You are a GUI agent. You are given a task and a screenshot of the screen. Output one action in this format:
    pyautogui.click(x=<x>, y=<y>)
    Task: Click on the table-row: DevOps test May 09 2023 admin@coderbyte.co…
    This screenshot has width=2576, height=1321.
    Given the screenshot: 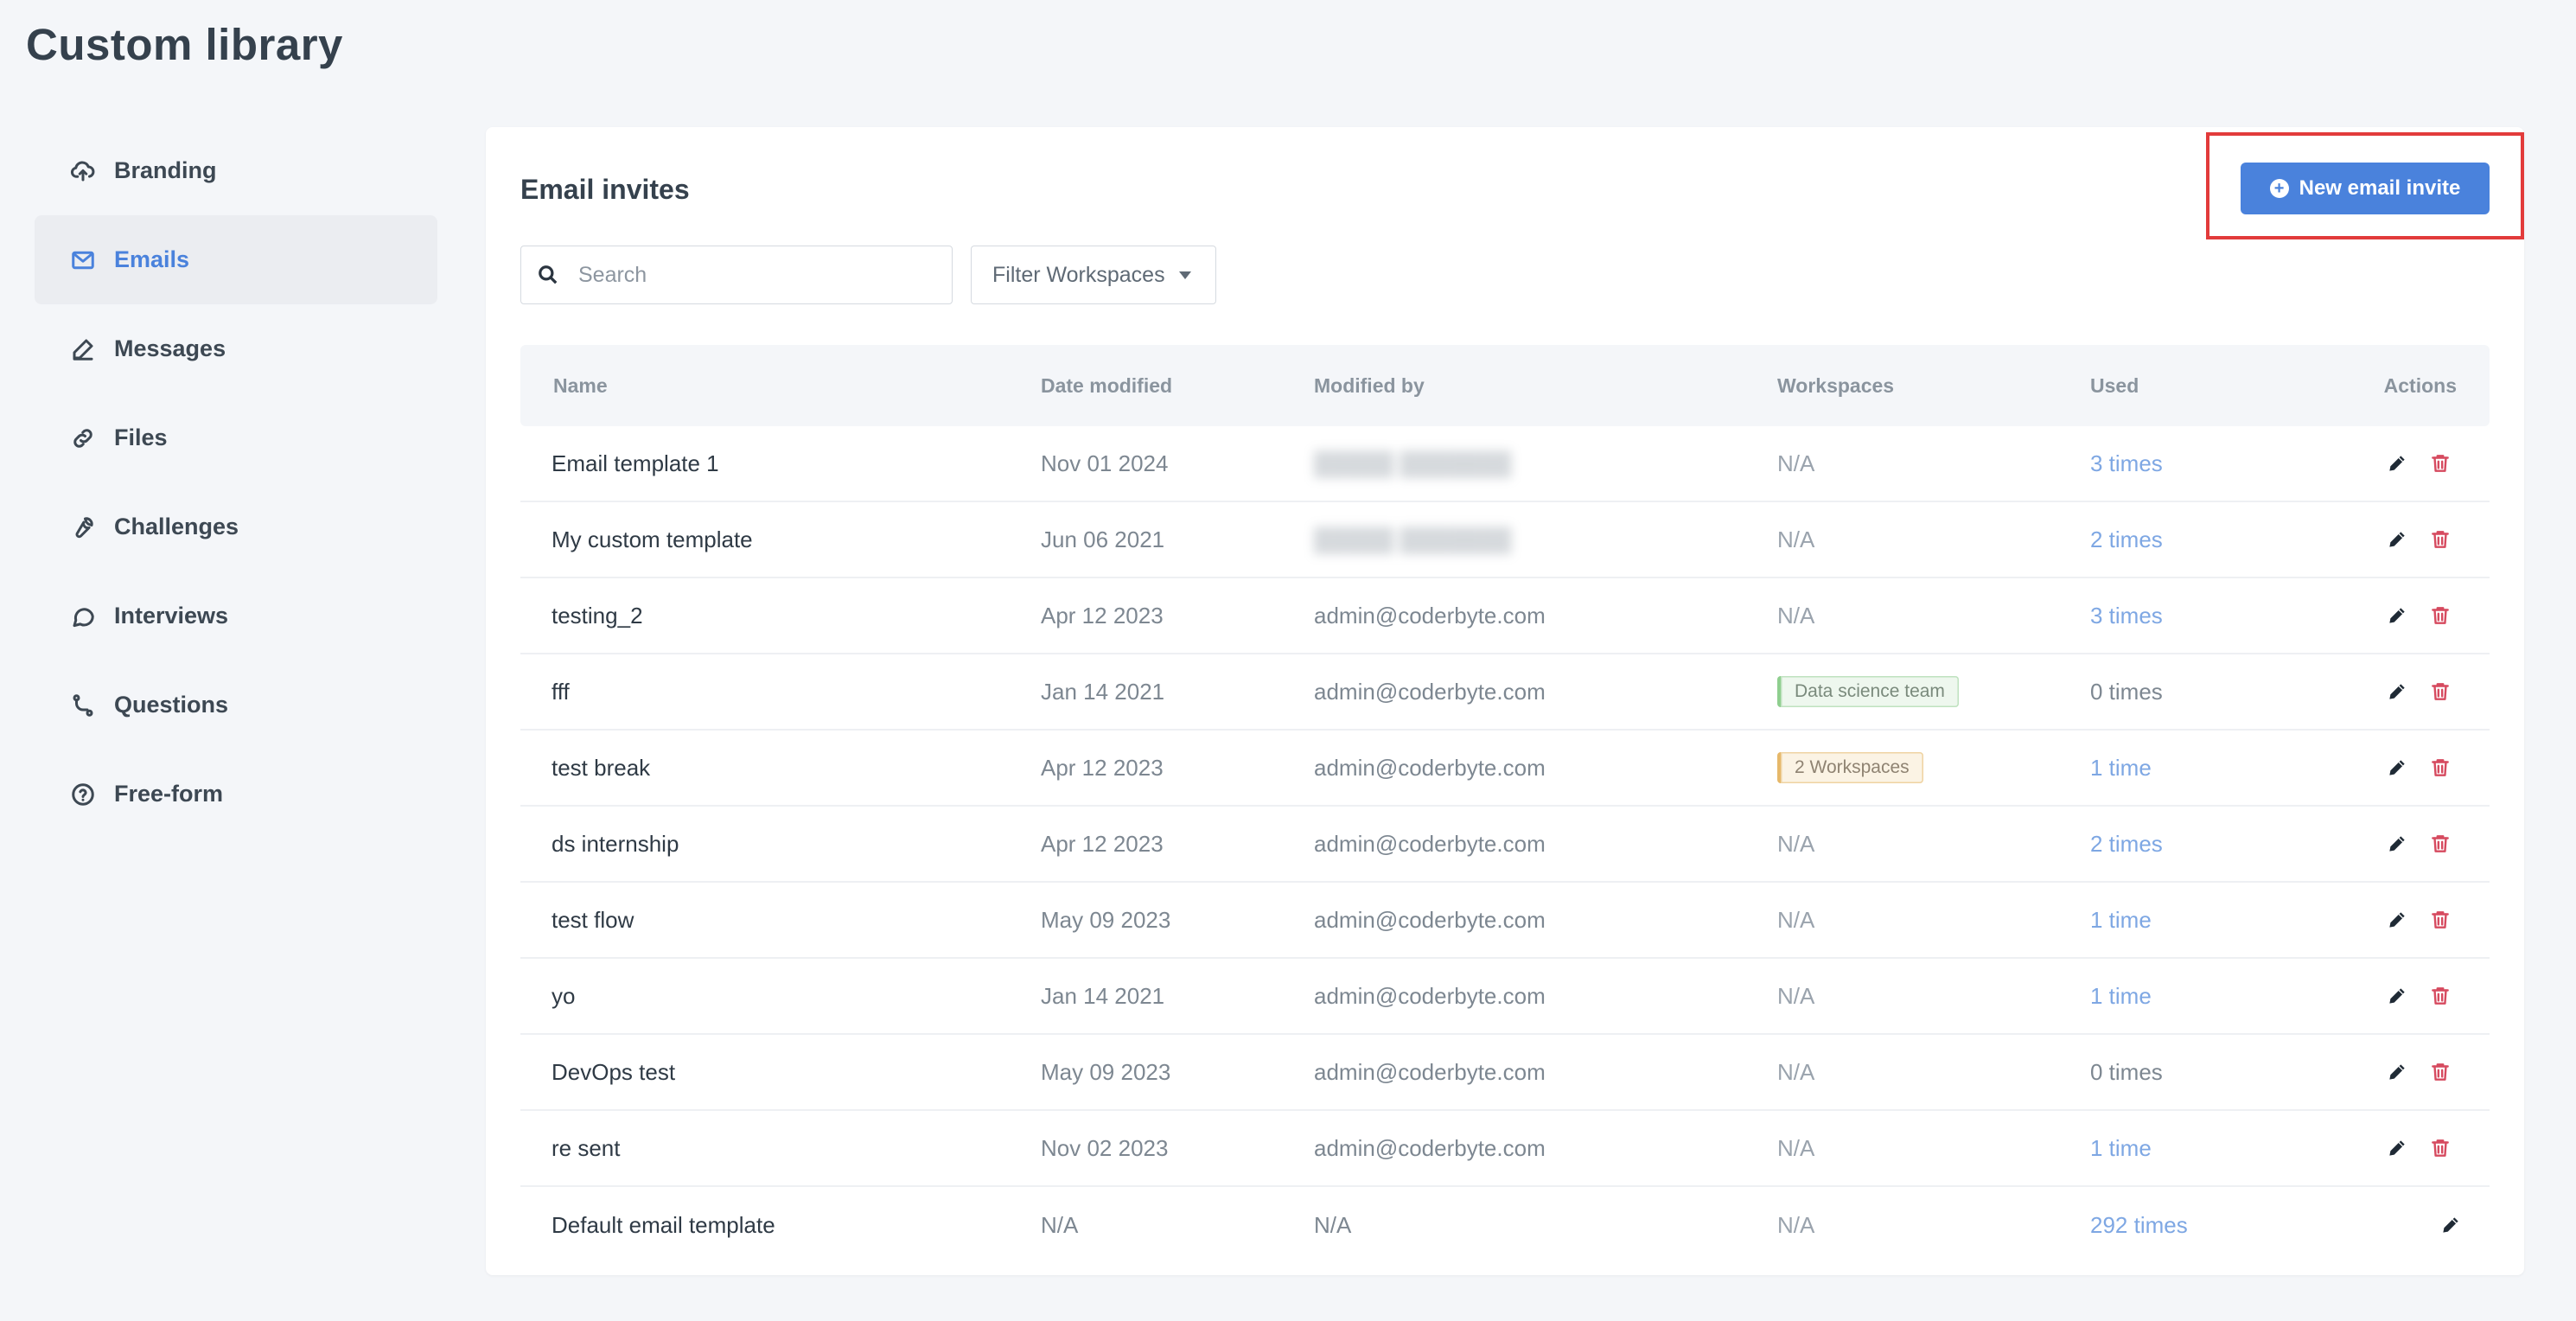 What is the action you would take?
    pyautogui.click(x=1505, y=1073)
    